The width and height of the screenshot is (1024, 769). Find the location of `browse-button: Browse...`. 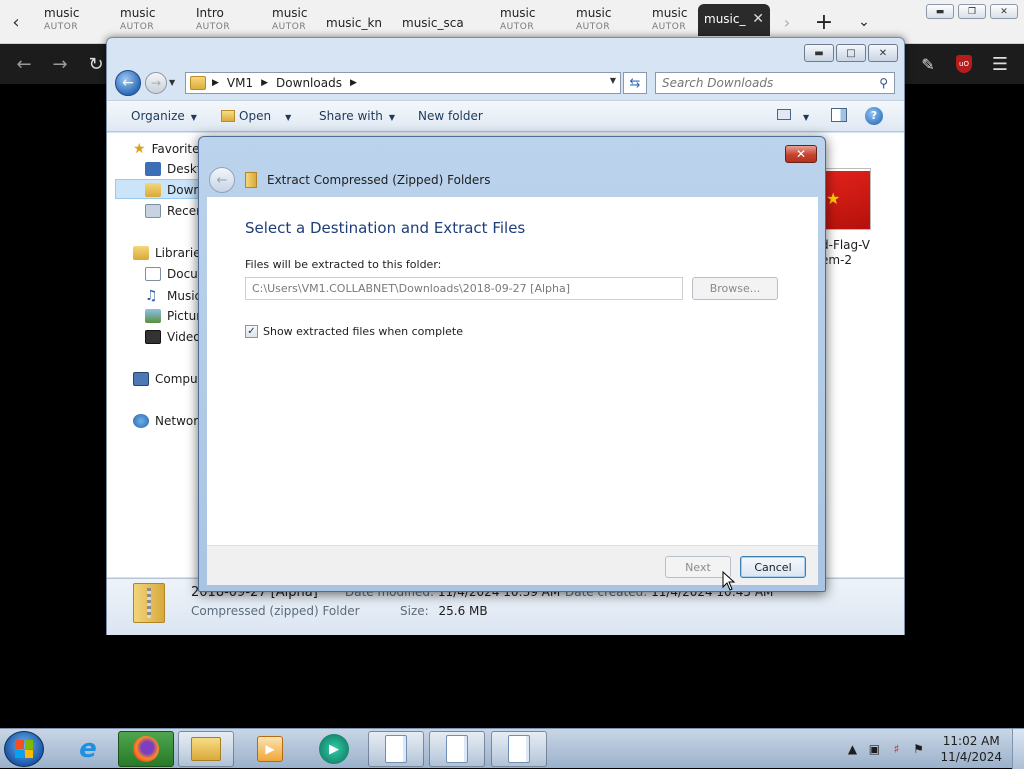

browse-button: Browse... is located at coordinates (735, 288).